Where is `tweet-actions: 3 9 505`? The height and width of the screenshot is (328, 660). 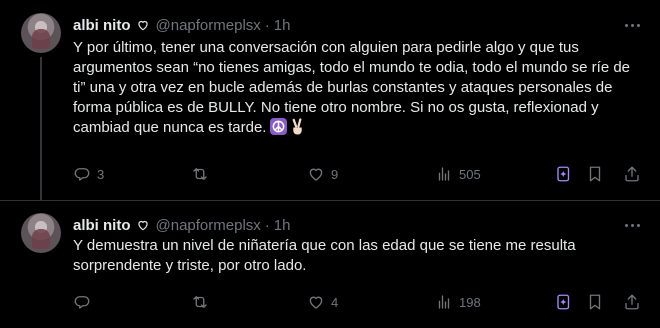 tweet-actions: 3 9 505 is located at coordinates (360, 174).